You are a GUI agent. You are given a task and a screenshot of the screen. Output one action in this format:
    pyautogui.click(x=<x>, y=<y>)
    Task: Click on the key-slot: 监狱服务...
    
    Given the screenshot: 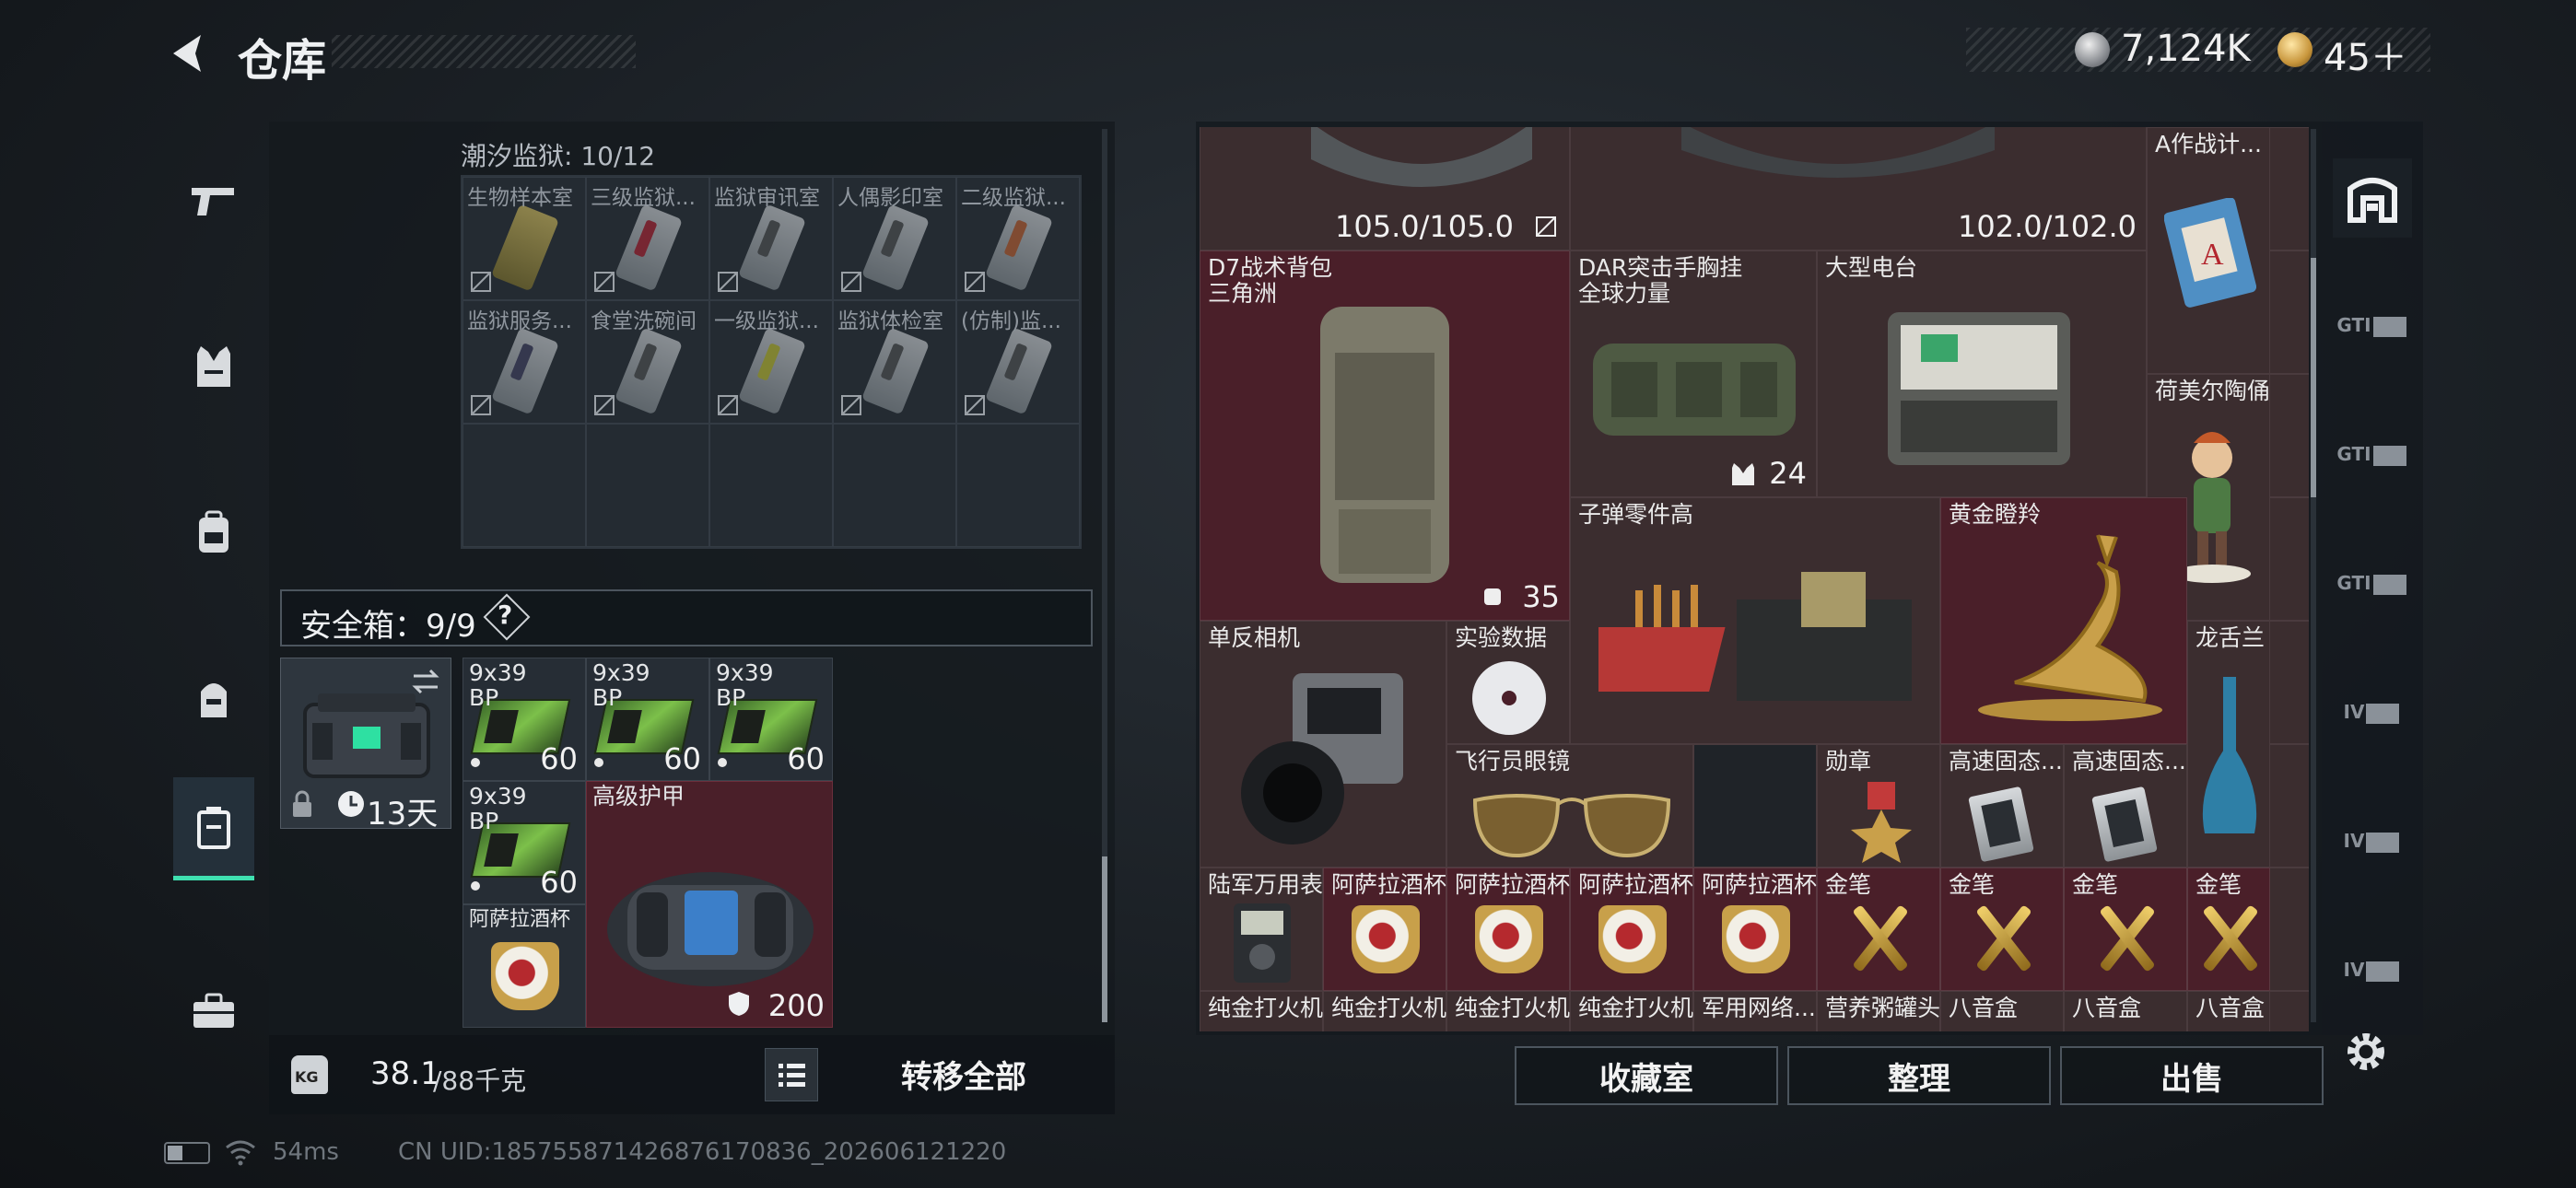 What is the action you would take?
    pyautogui.click(x=524, y=362)
    